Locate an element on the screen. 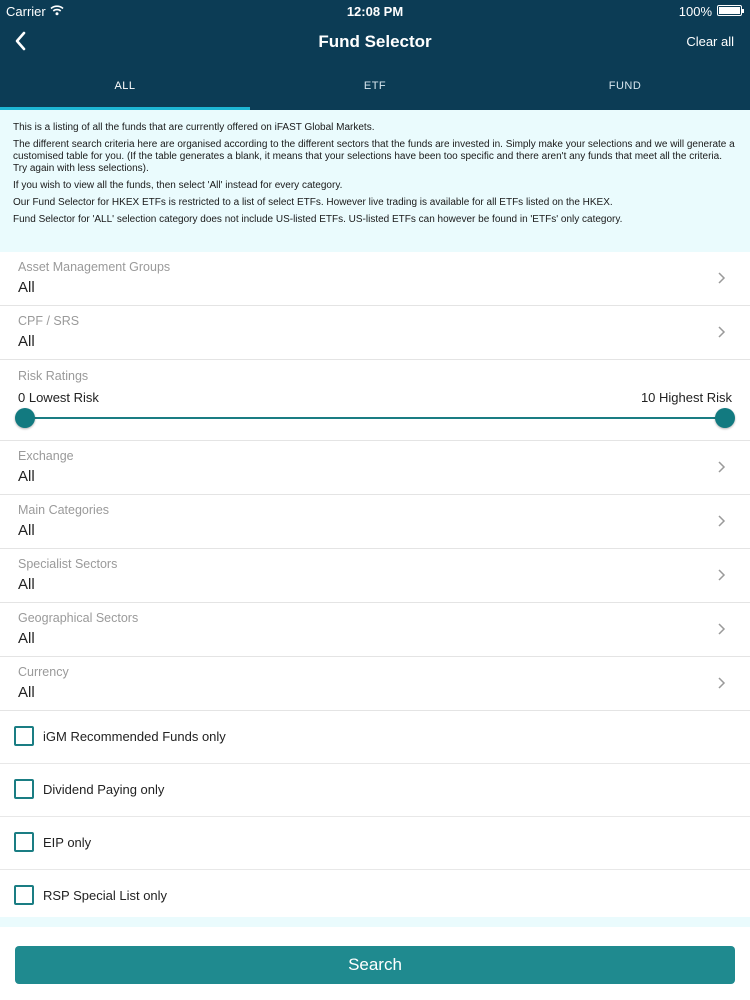 The image size is (750, 1000). clock: 12:08 PM is located at coordinates (375, 11).